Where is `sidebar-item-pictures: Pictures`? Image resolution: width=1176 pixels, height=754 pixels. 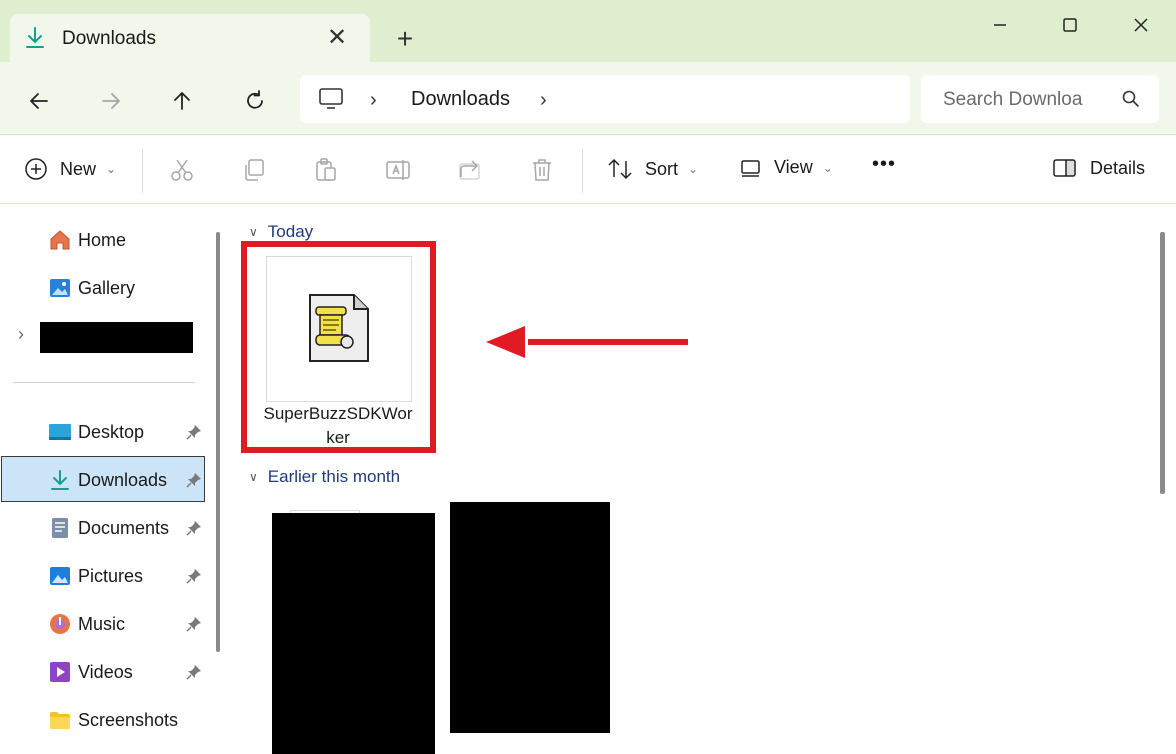
sidebar-item-pictures: Pictures is located at coordinates (95, 576).